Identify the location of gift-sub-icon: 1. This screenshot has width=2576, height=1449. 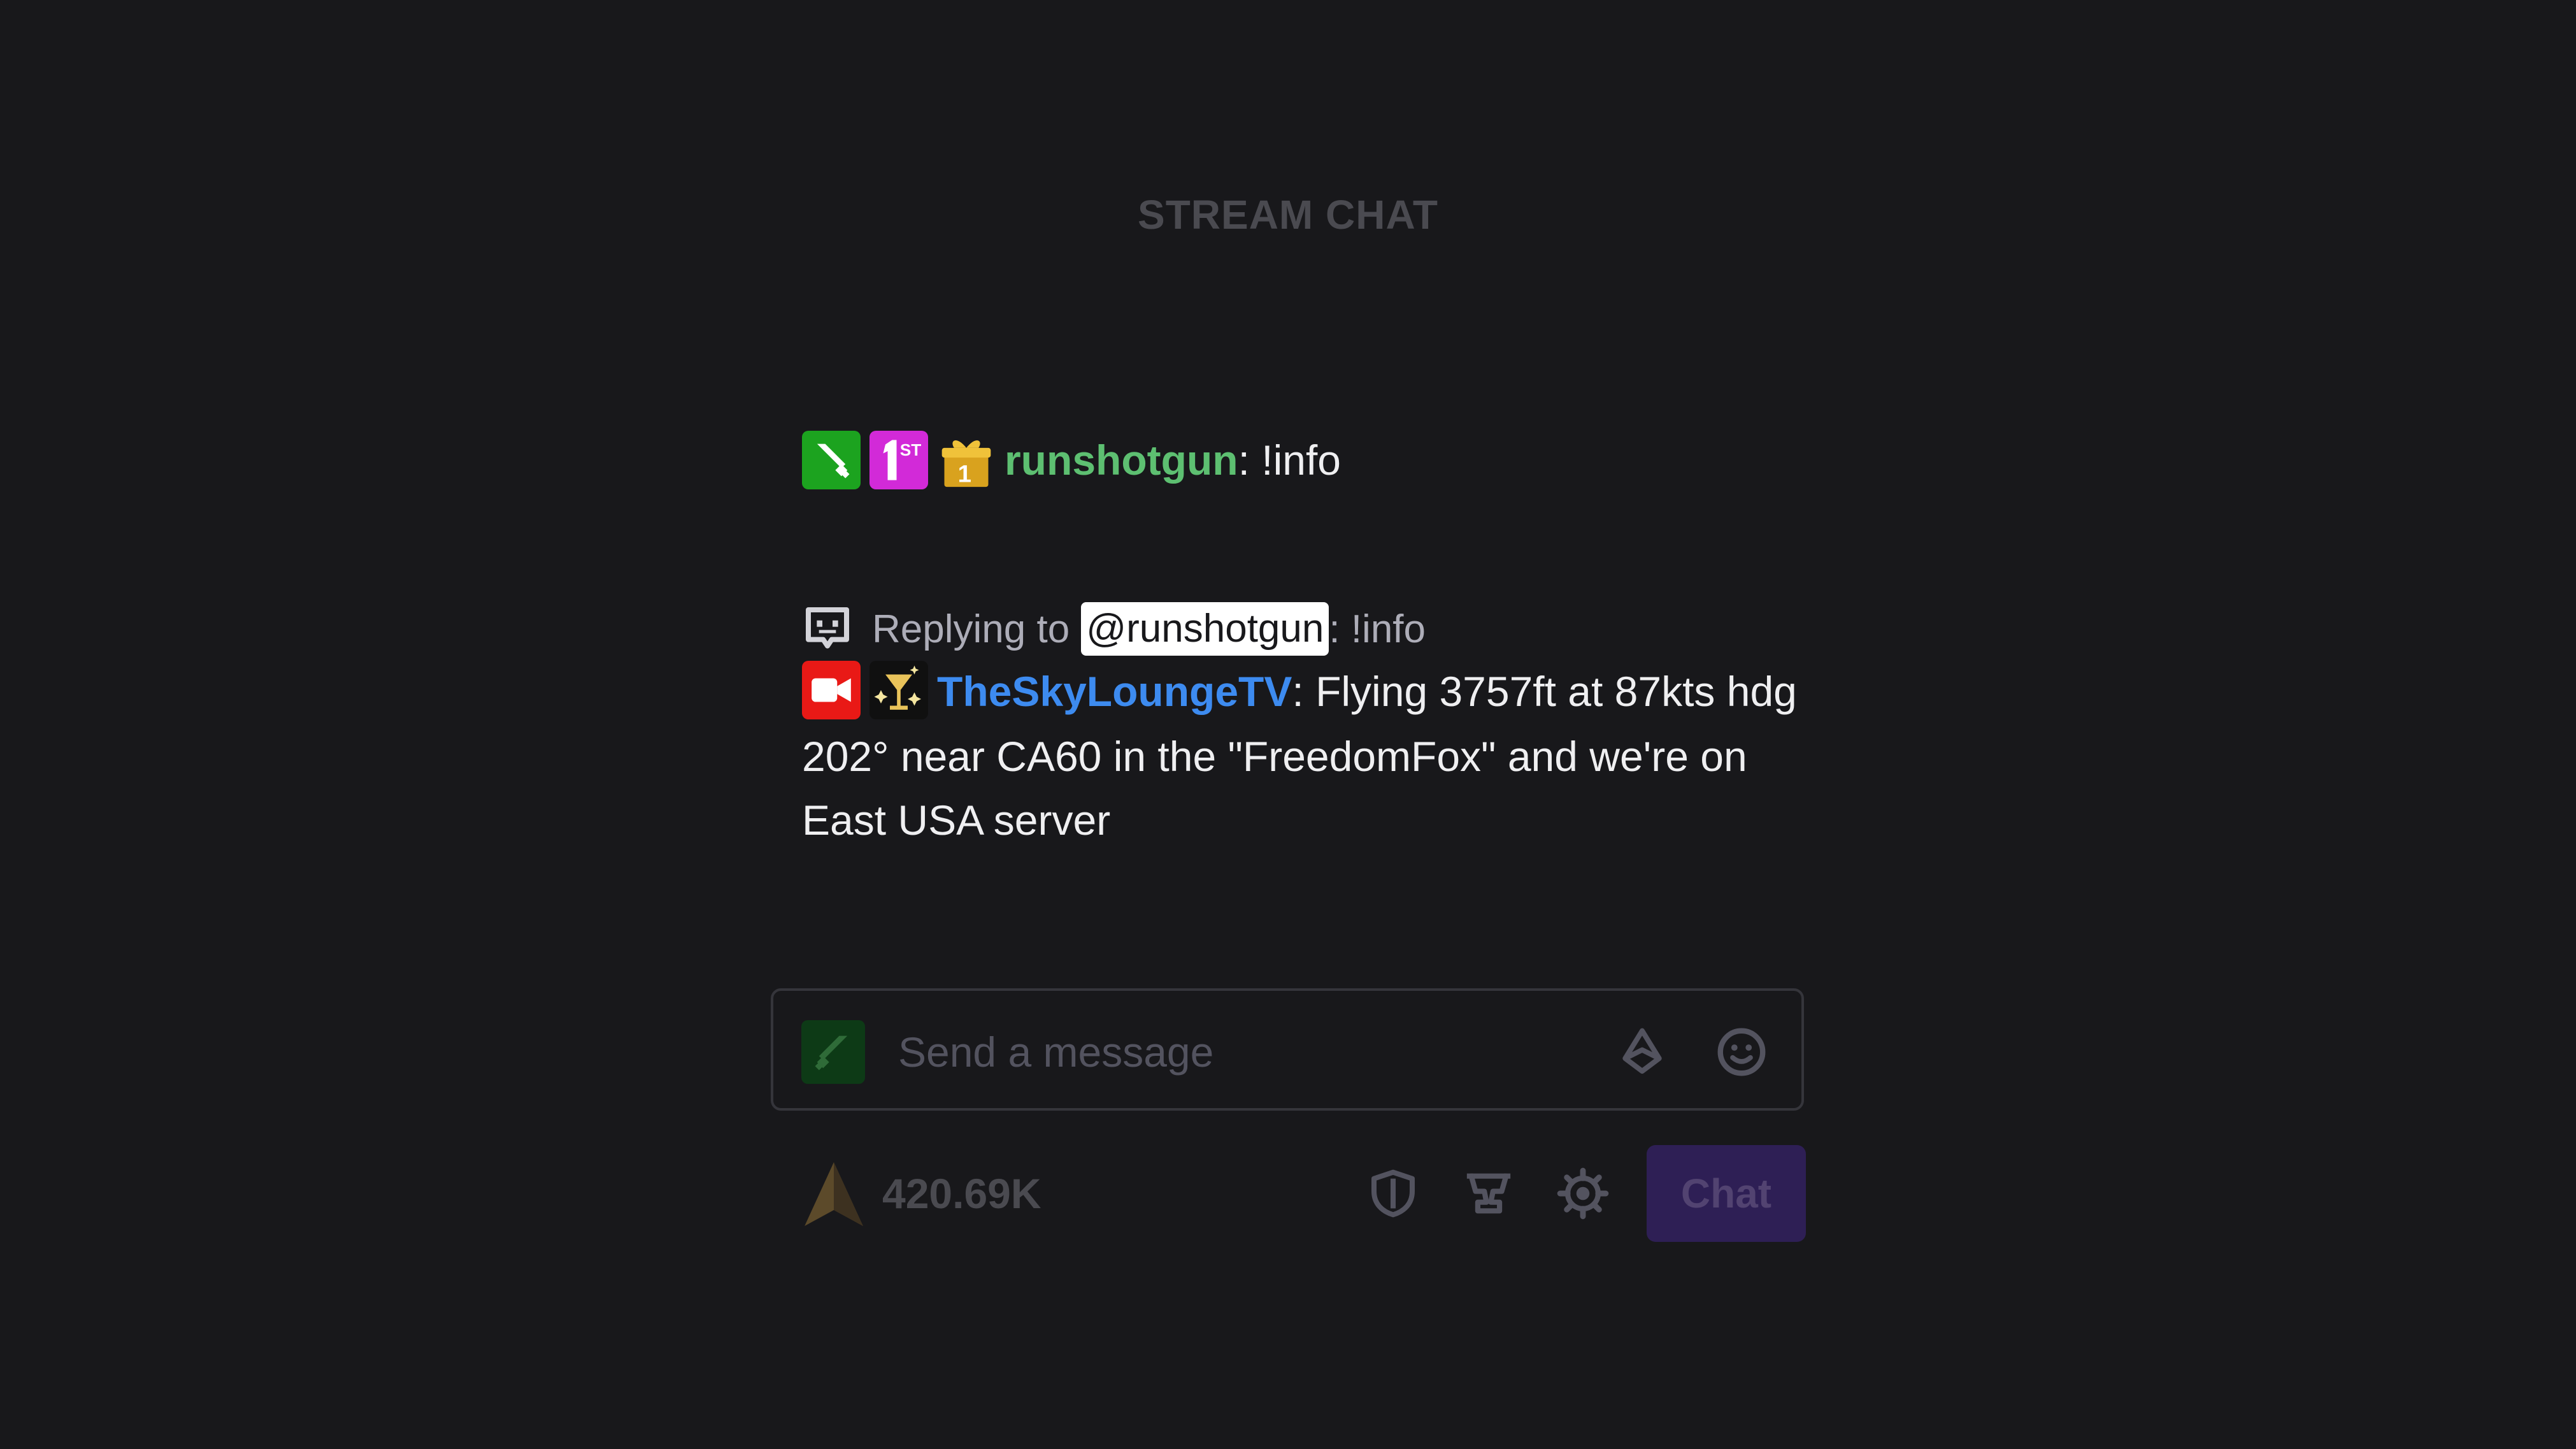
(967, 460).